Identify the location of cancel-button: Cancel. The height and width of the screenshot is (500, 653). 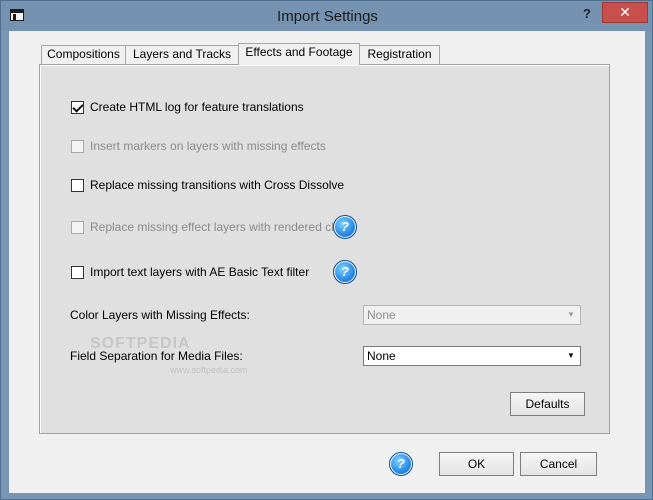
(558, 464).